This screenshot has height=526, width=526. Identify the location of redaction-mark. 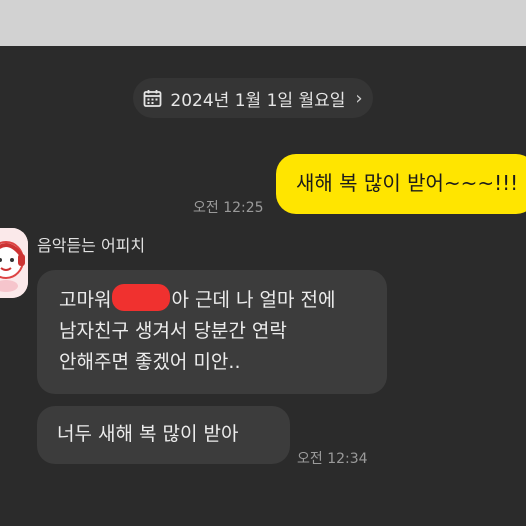
(141, 297).